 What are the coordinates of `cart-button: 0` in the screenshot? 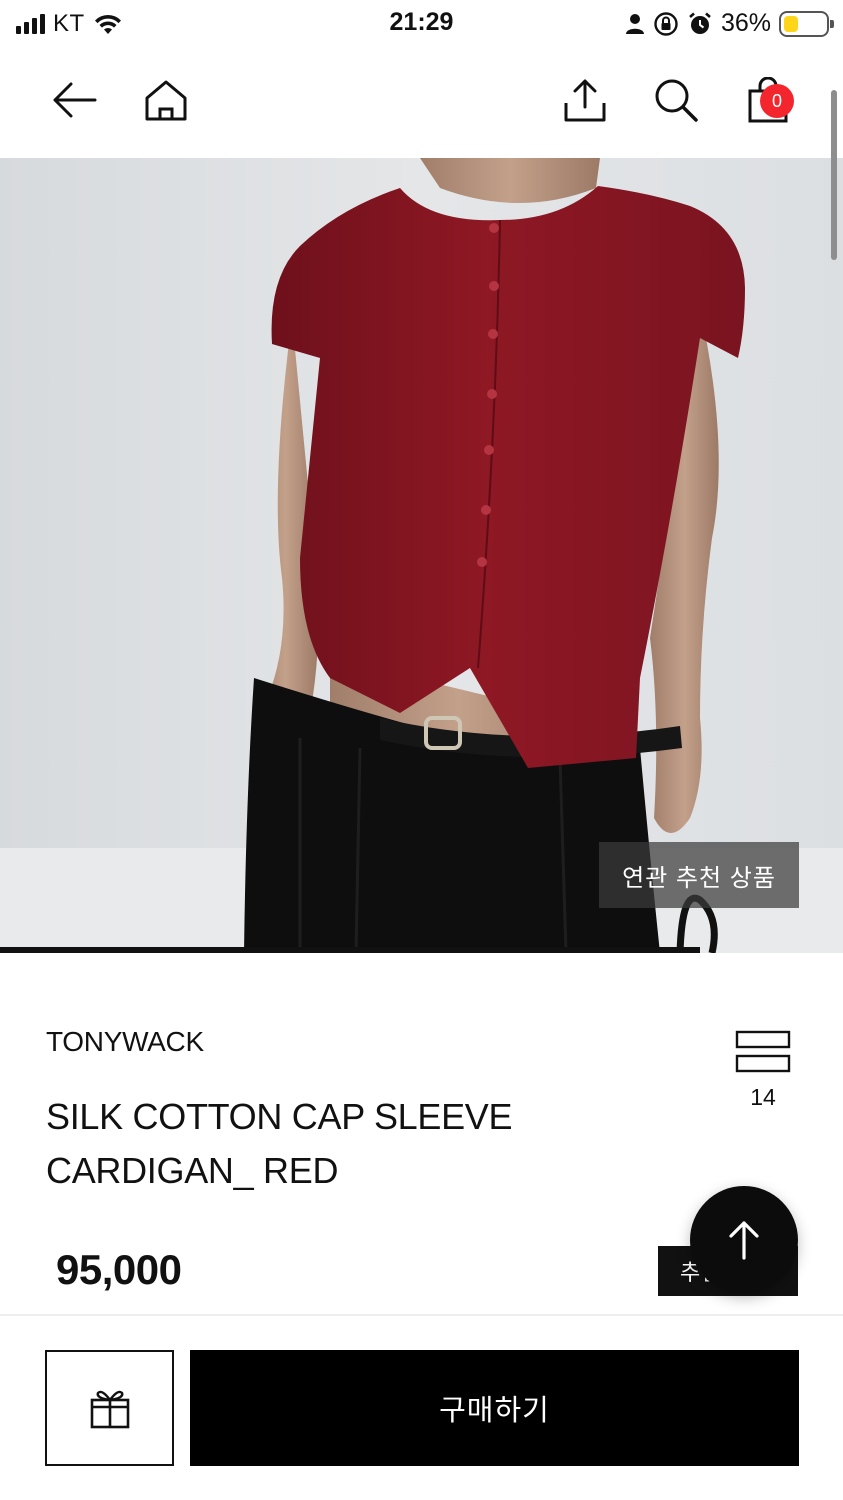 It's located at (768, 100).